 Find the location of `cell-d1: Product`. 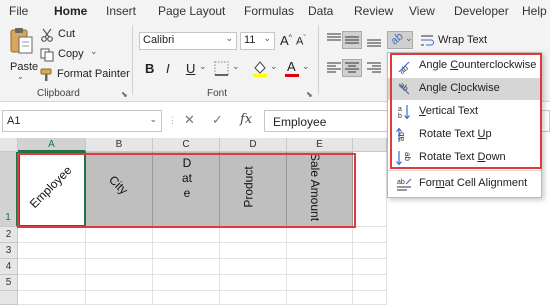

cell-d1: Product is located at coordinates (253, 189).